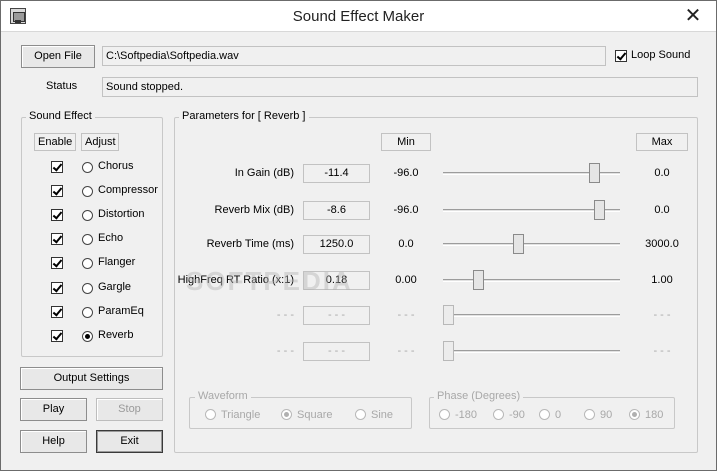 This screenshot has width=717, height=471. I want to click on window-title: Sound Effect Maker, so click(358, 16).